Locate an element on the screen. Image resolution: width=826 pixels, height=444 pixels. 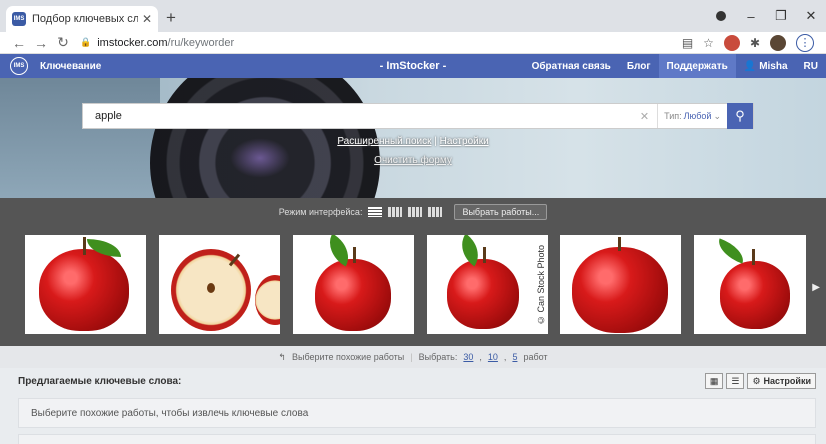
new-tab-icon: + is located at coordinates (171, 18).